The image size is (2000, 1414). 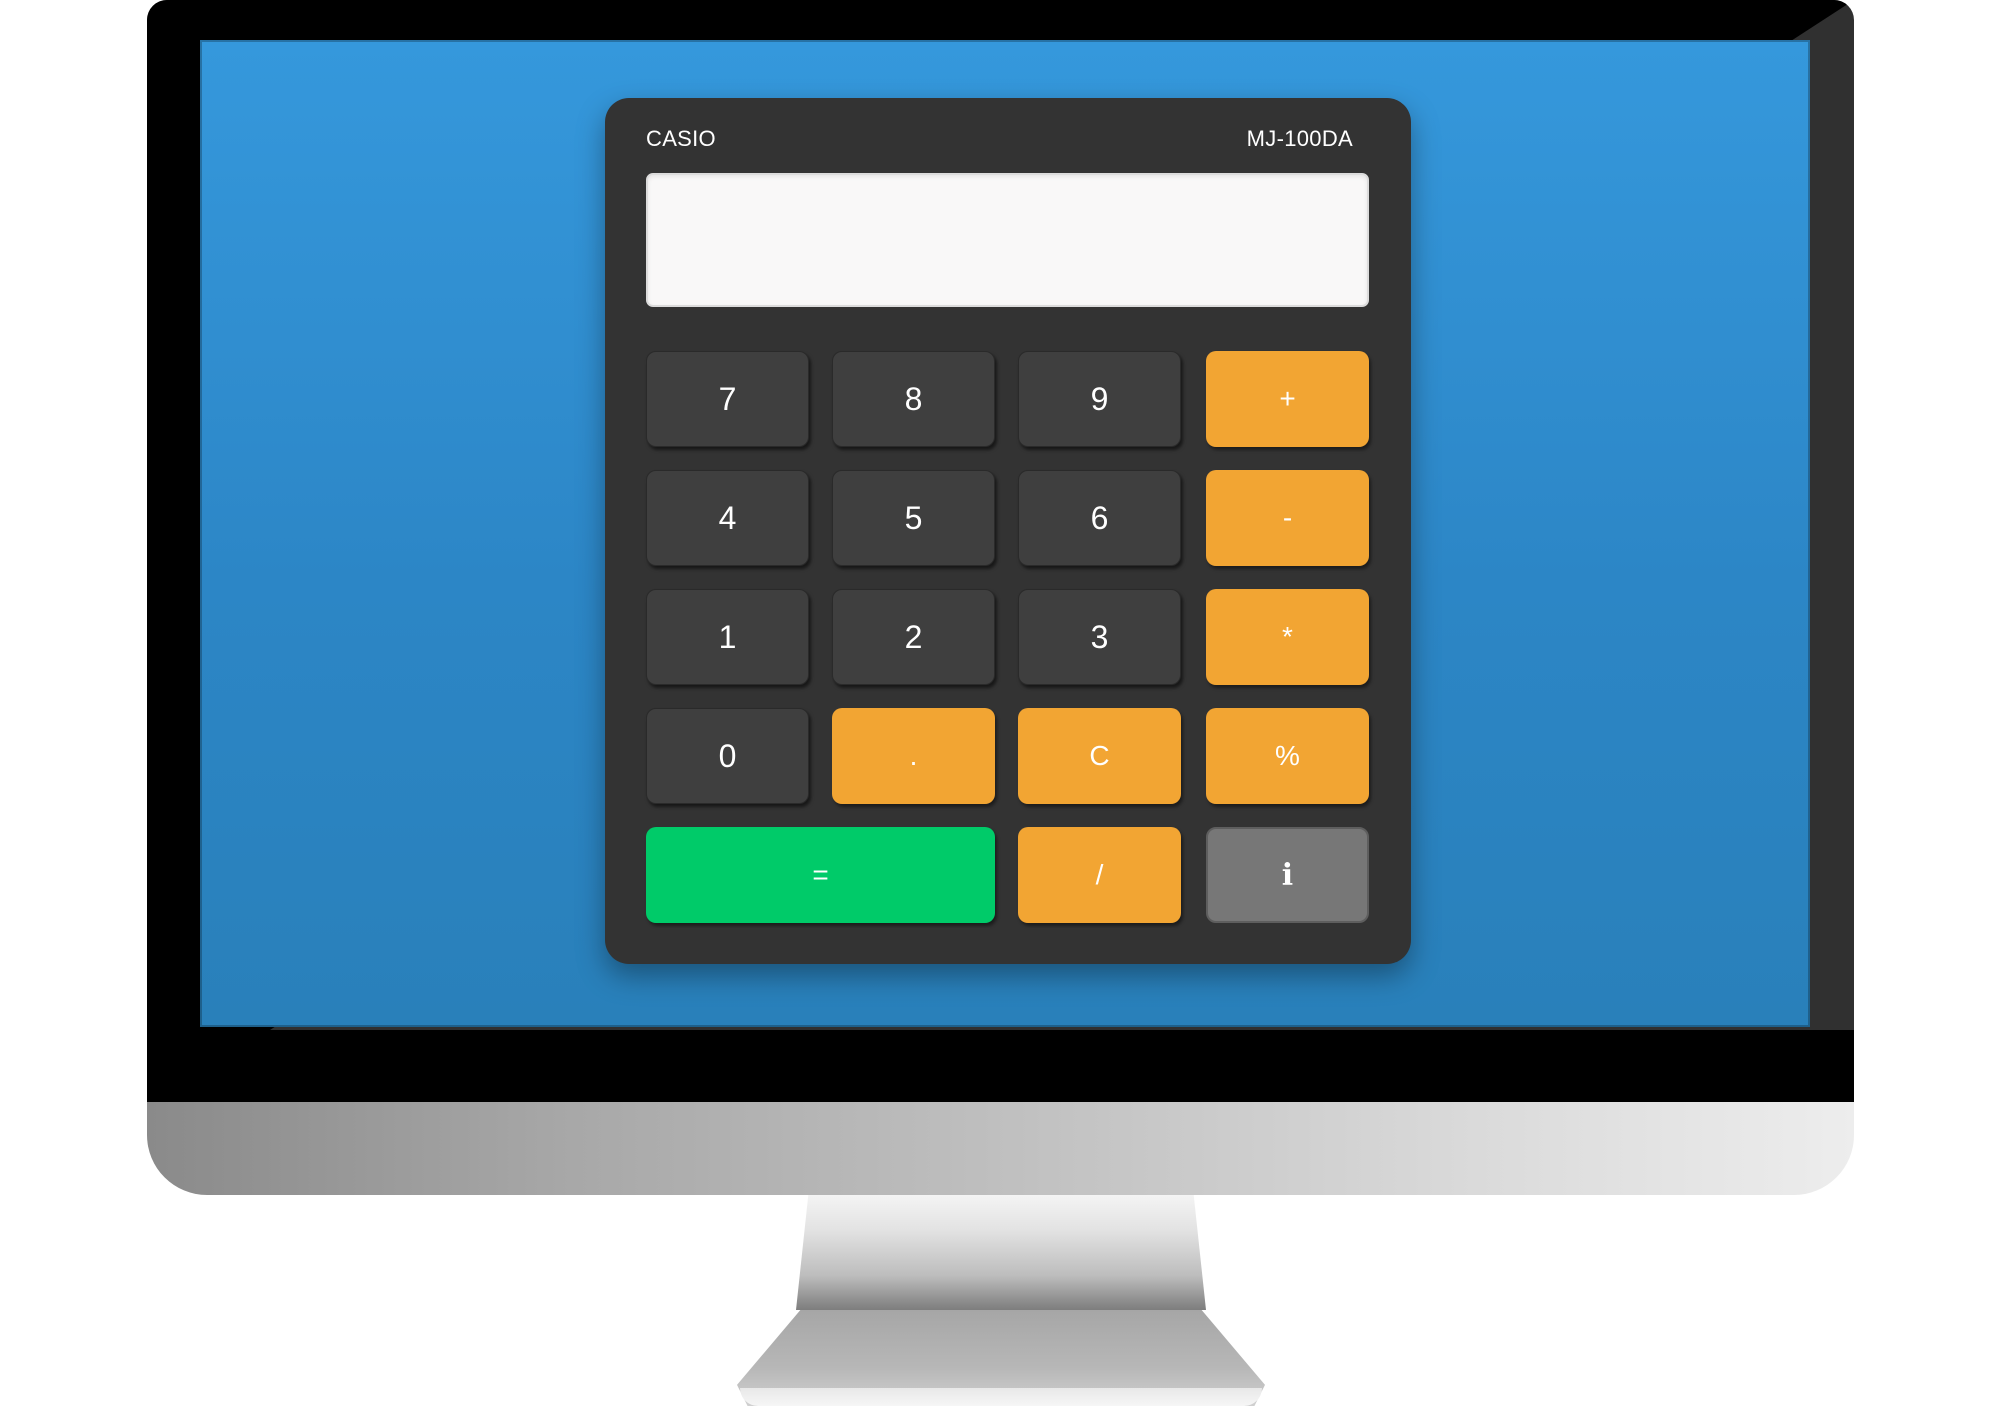 I want to click on calculator-display, so click(x=1007, y=240).